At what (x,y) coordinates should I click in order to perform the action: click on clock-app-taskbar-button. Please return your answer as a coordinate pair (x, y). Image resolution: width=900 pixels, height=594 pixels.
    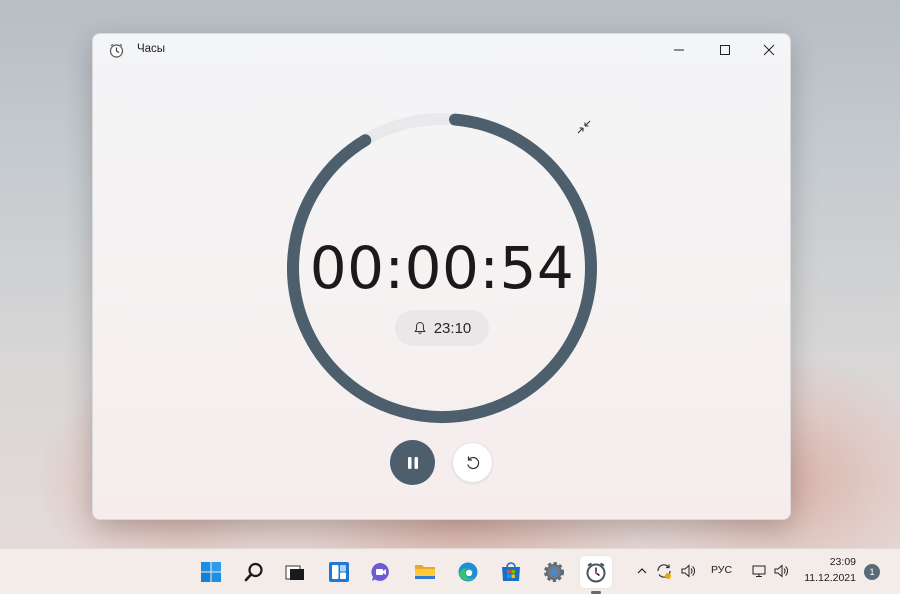
    Looking at the image, I should click on (596, 572).